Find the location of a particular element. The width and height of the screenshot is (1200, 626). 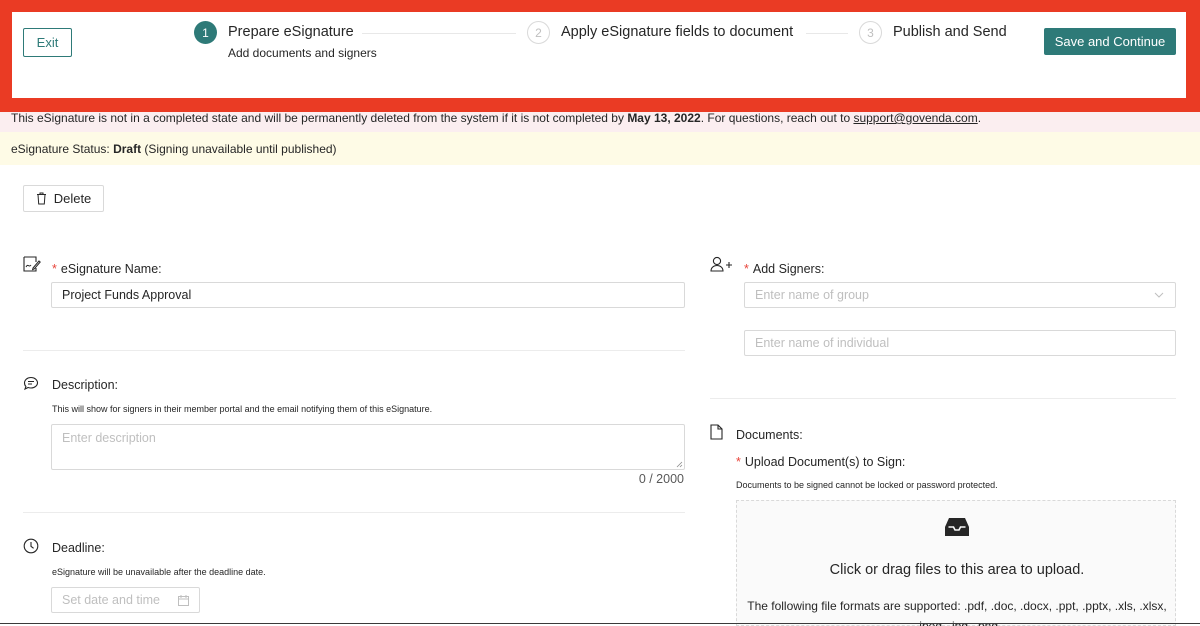

upload-documents-label-text: Upload Document(s) to Sign is located at coordinates (823, 462).